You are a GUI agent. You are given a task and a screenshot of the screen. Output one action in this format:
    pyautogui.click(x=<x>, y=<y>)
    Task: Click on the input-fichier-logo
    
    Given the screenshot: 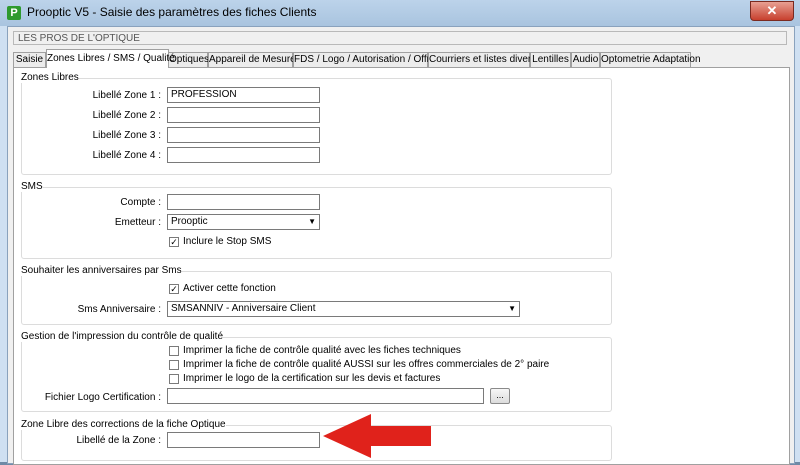 What is the action you would take?
    pyautogui.click(x=325, y=396)
    